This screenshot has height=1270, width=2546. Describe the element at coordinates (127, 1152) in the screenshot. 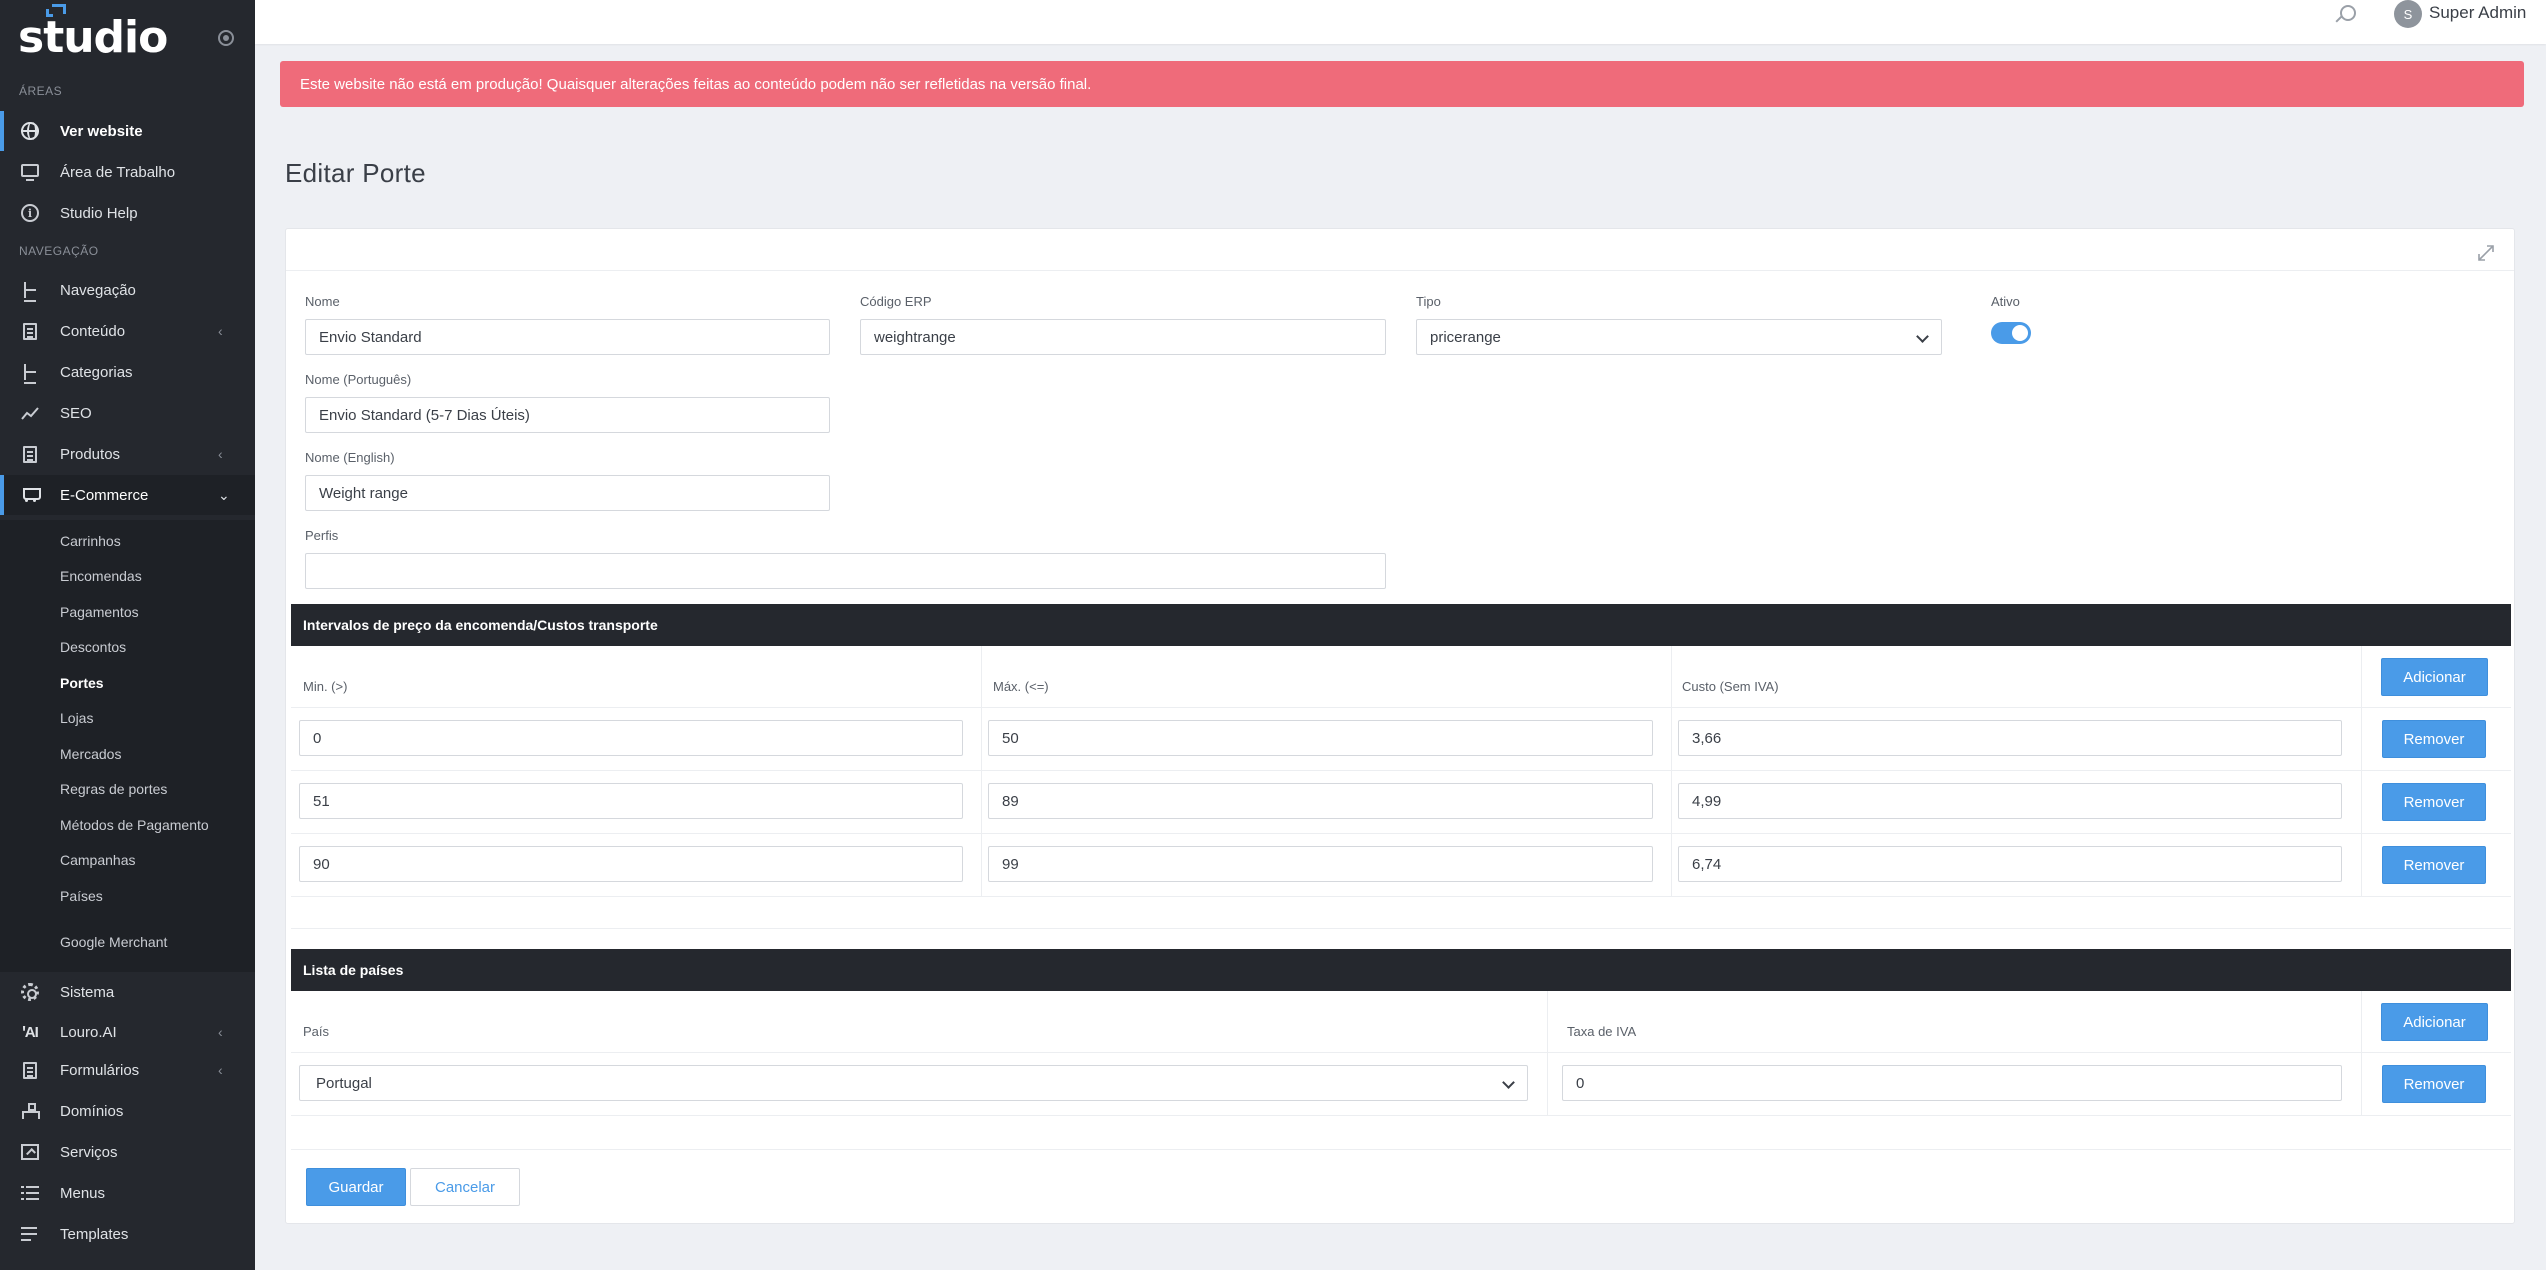

I see `sidebar-item-servicos: Serviços` at that location.